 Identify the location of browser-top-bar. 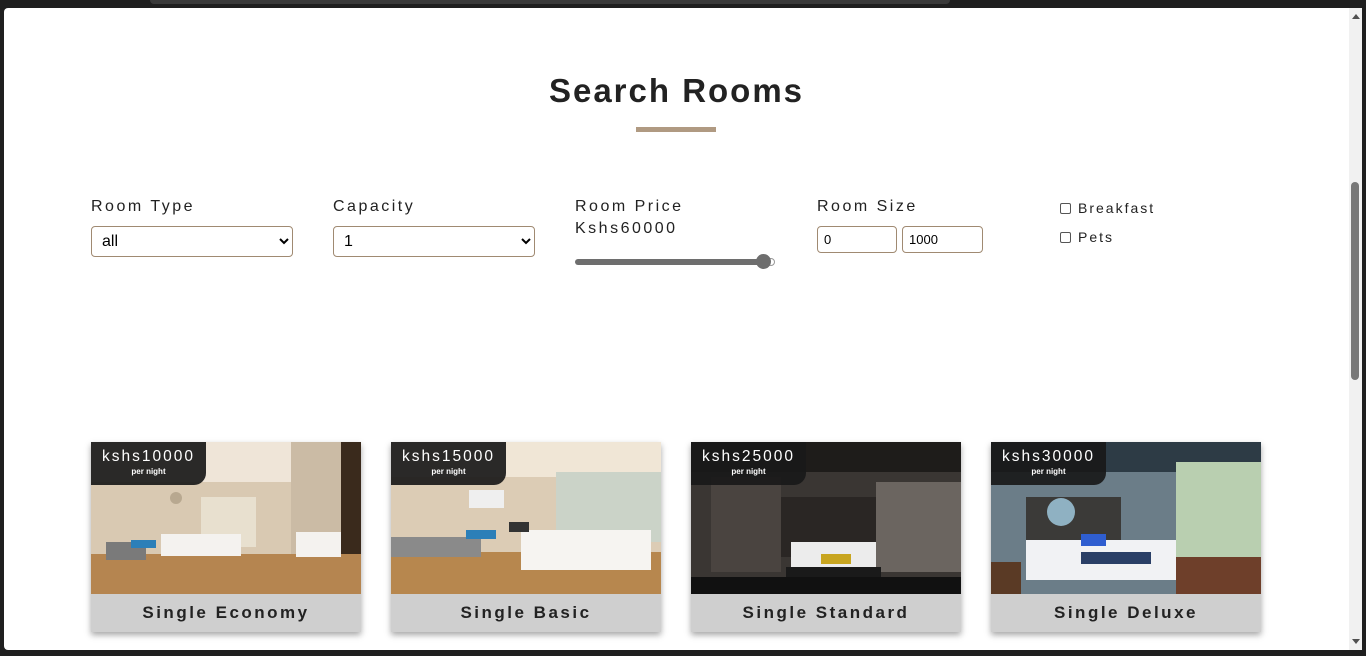
(683, 4).